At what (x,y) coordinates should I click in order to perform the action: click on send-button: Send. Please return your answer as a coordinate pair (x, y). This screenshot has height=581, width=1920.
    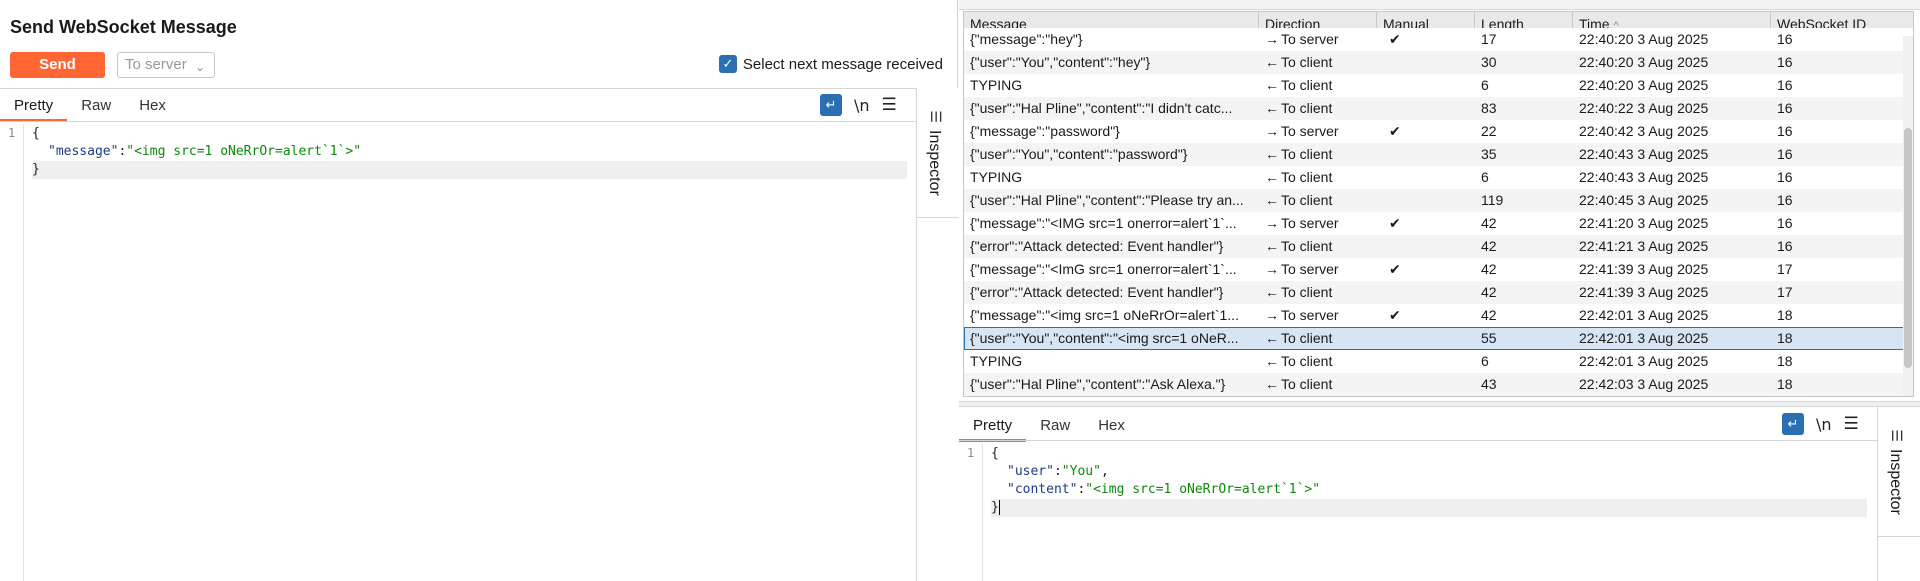
    Looking at the image, I should click on (57, 65).